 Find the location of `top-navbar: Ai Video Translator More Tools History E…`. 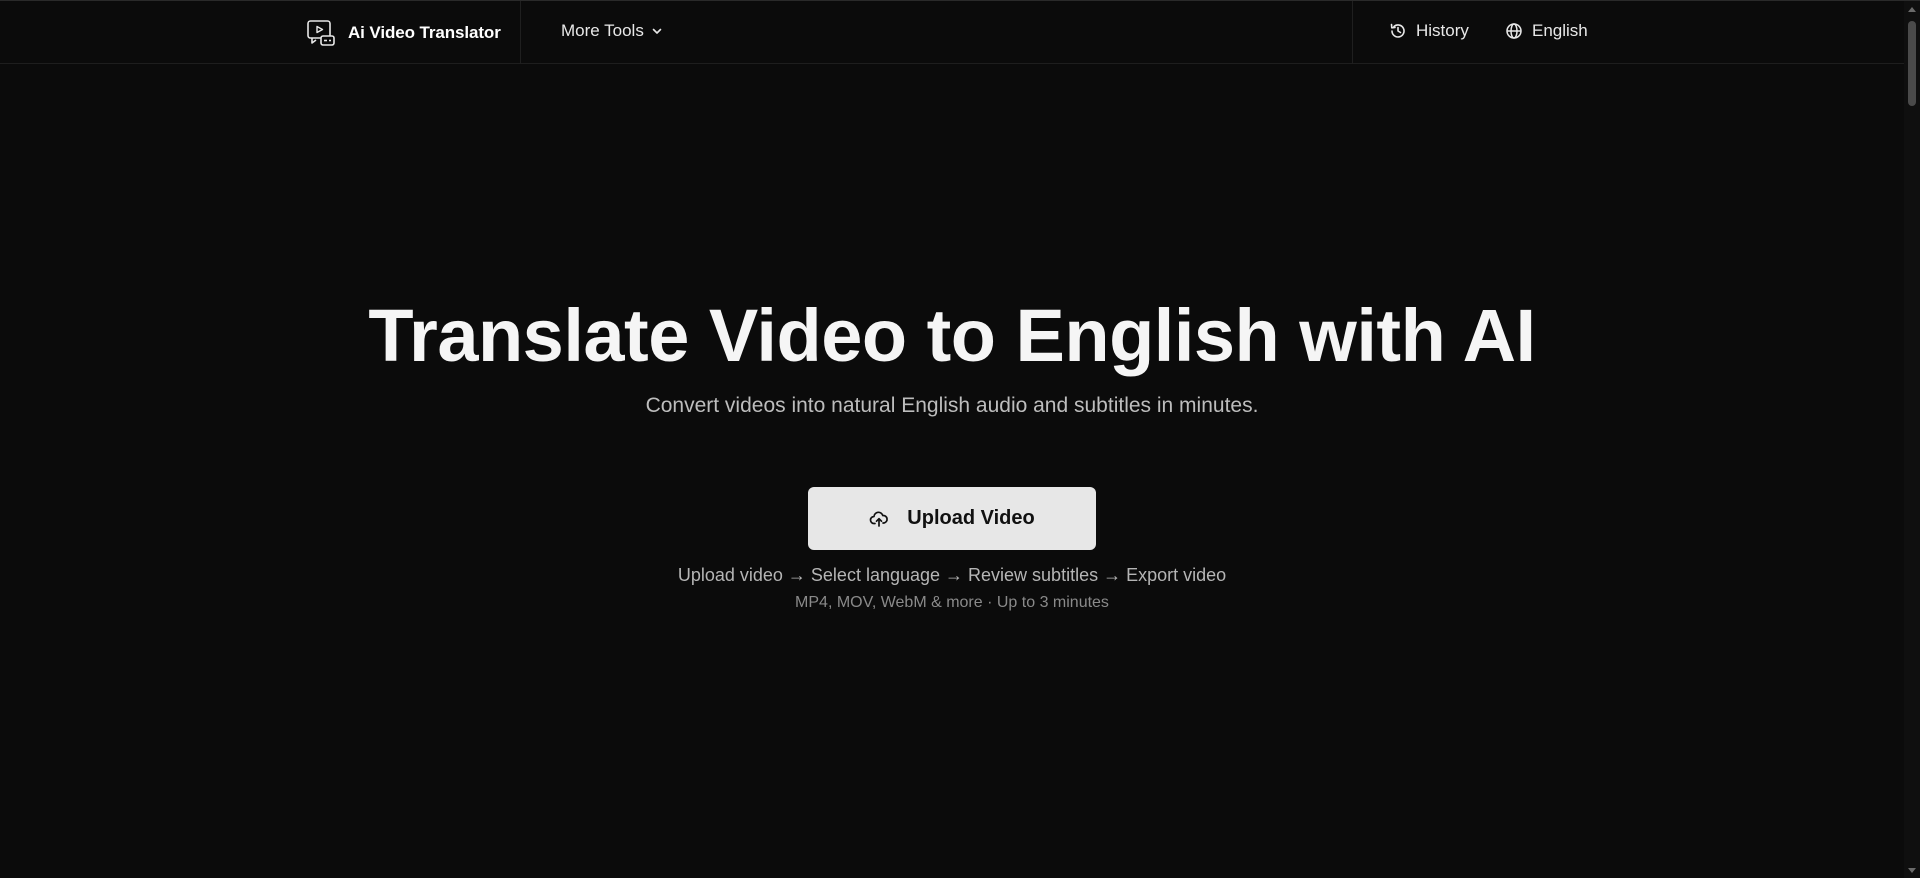

top-navbar: Ai Video Translator More Tools History E… is located at coordinates (952, 32).